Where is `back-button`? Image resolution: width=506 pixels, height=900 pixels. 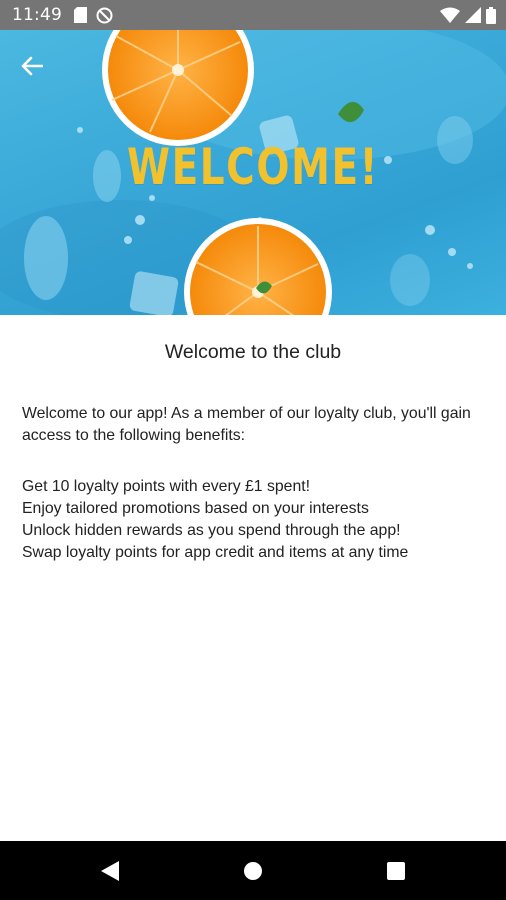
back-button is located at coordinates (32, 66).